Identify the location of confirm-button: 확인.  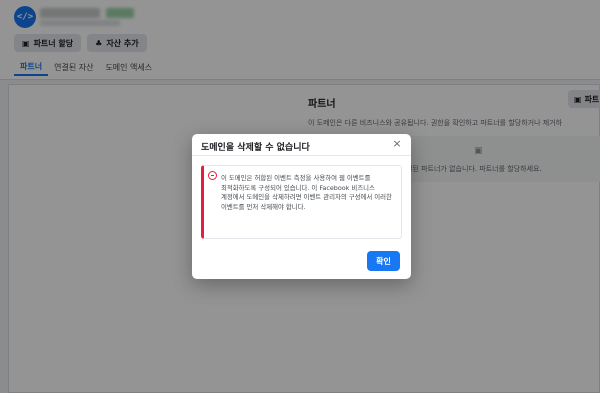
(383, 261).